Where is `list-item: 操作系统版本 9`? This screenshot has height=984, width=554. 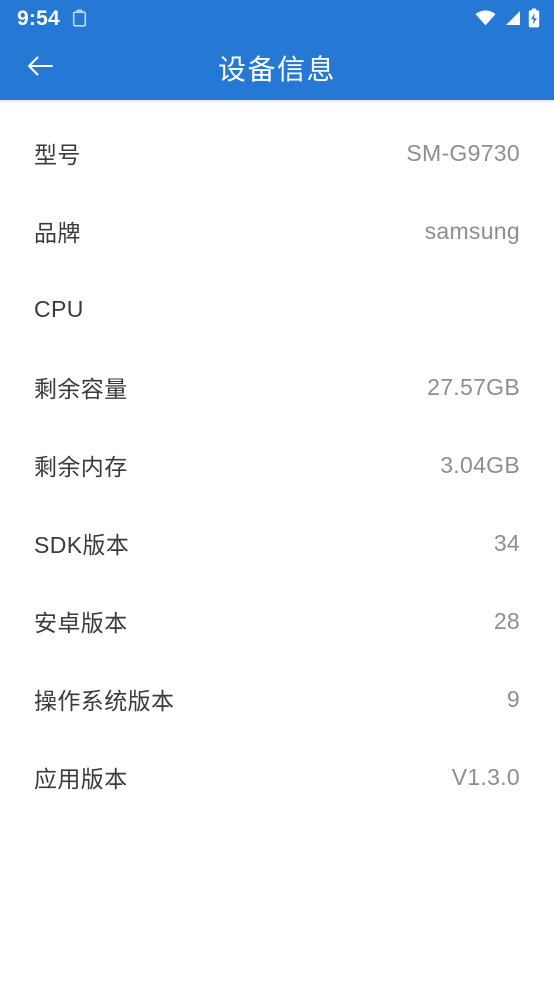 list-item: 操作系统版本 9 is located at coordinates (277, 699).